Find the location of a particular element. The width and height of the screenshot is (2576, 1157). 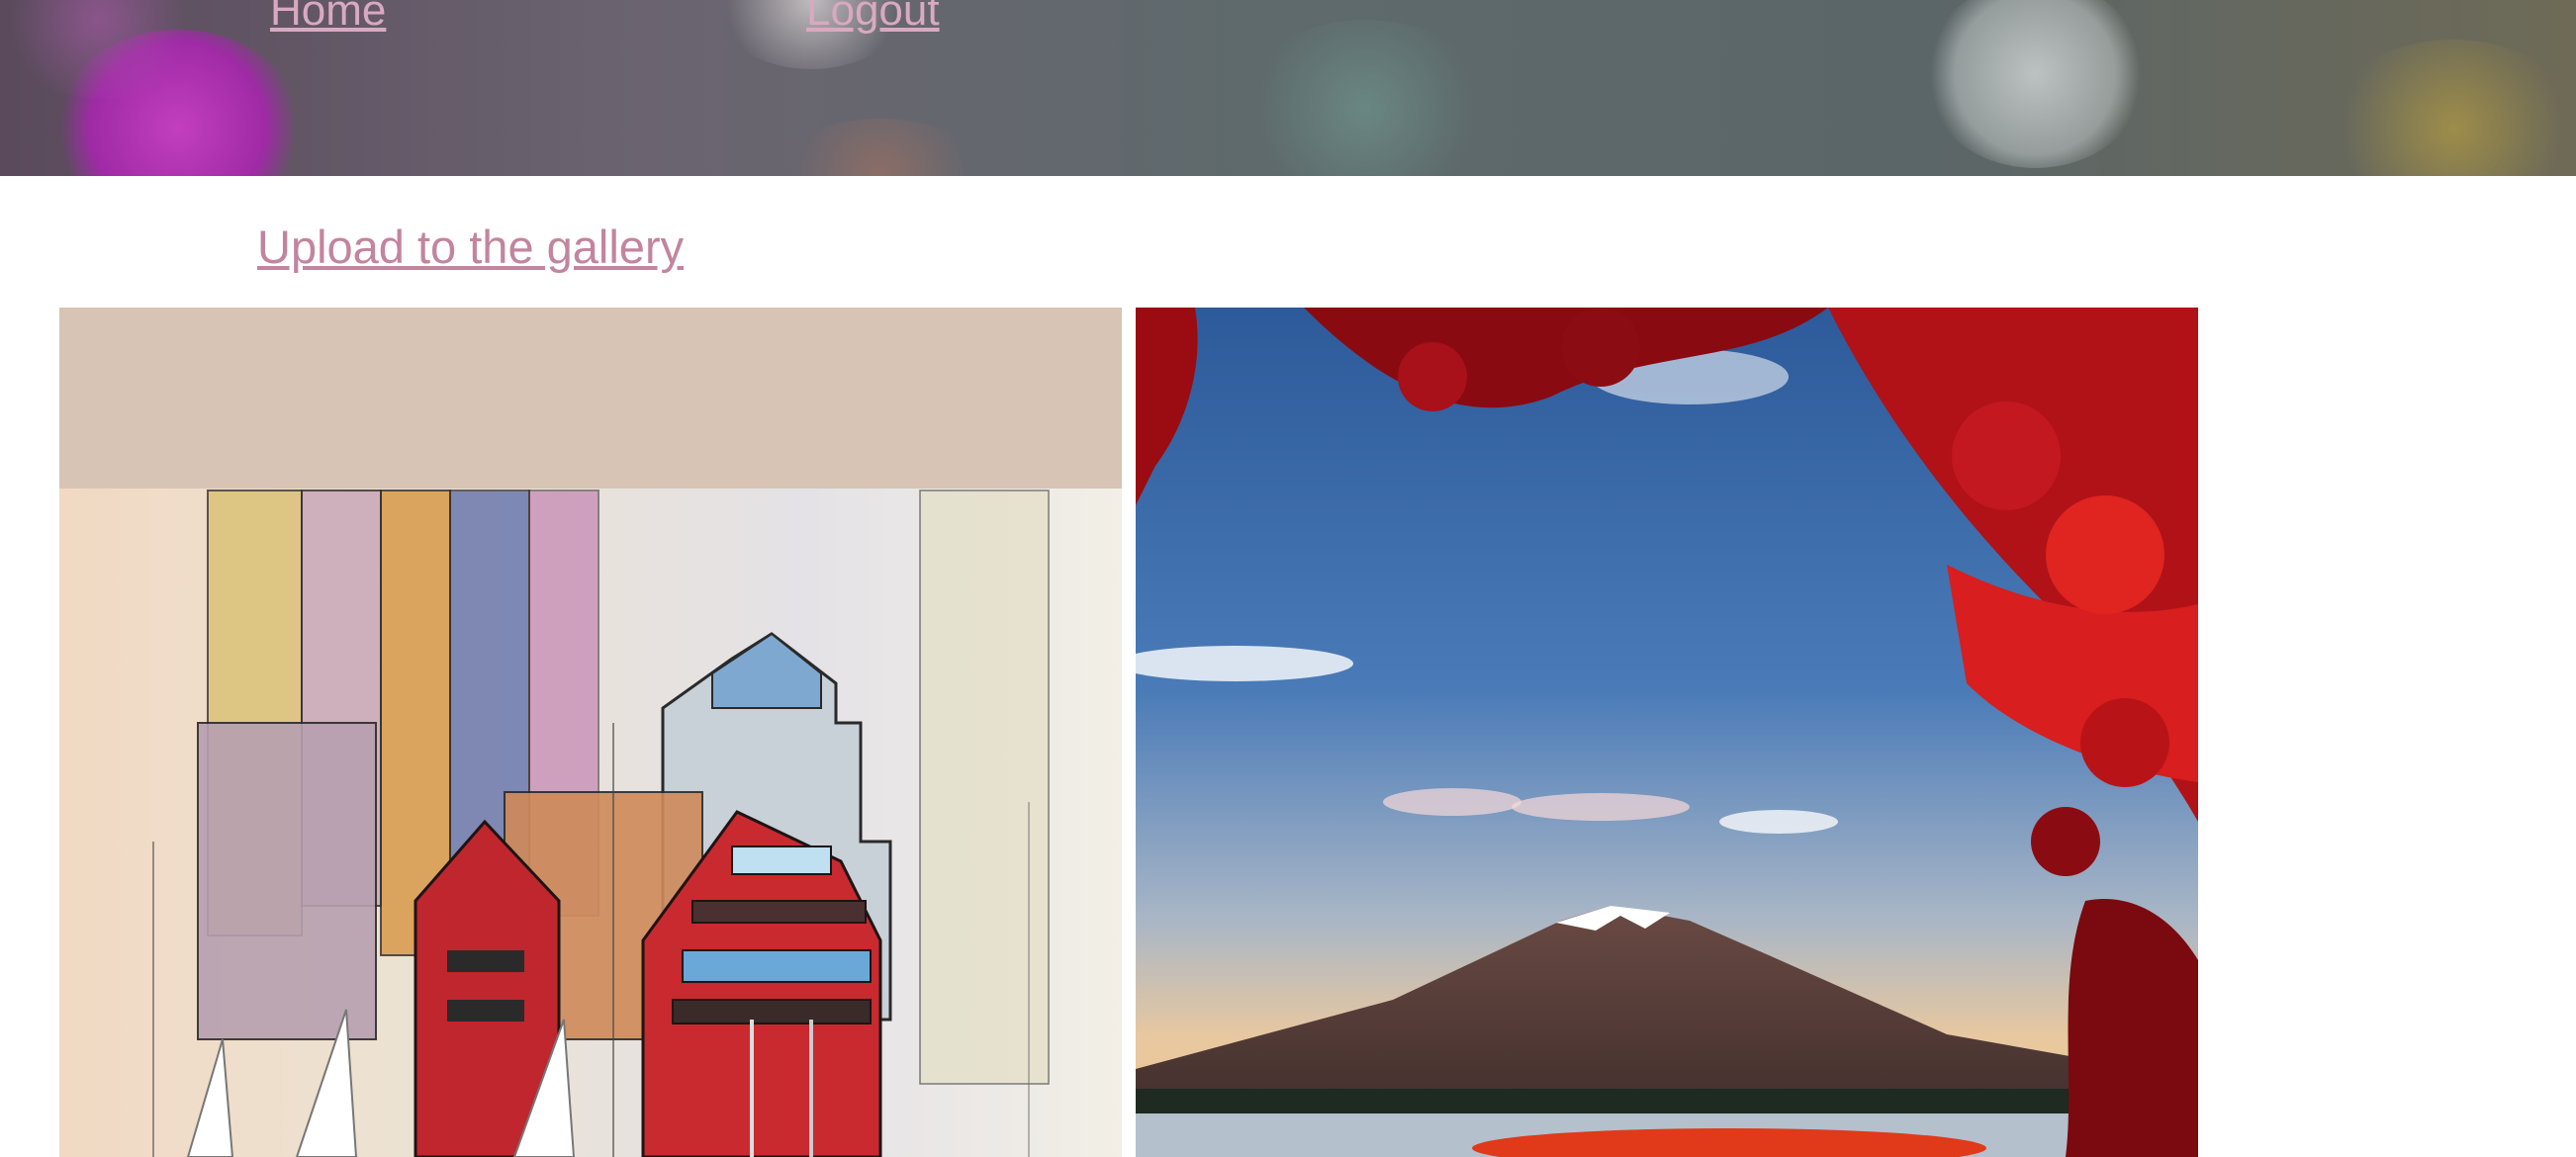

nav-home-link: Home is located at coordinates (328, 18).